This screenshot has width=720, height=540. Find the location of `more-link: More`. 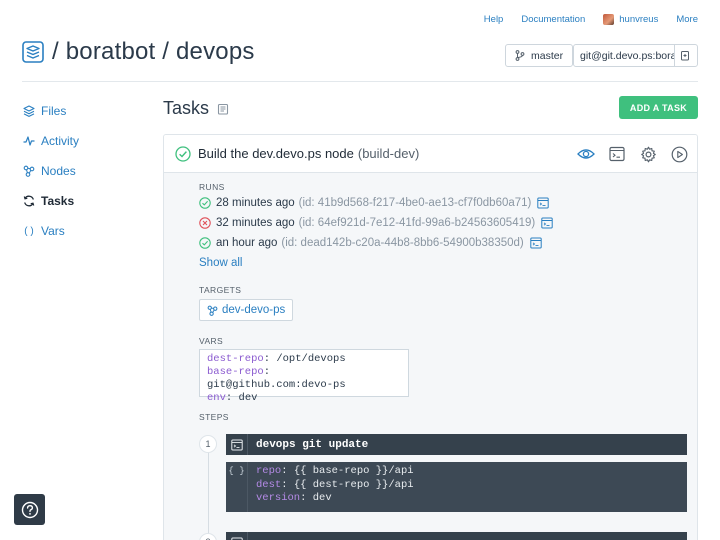

more-link: More is located at coordinates (687, 19).